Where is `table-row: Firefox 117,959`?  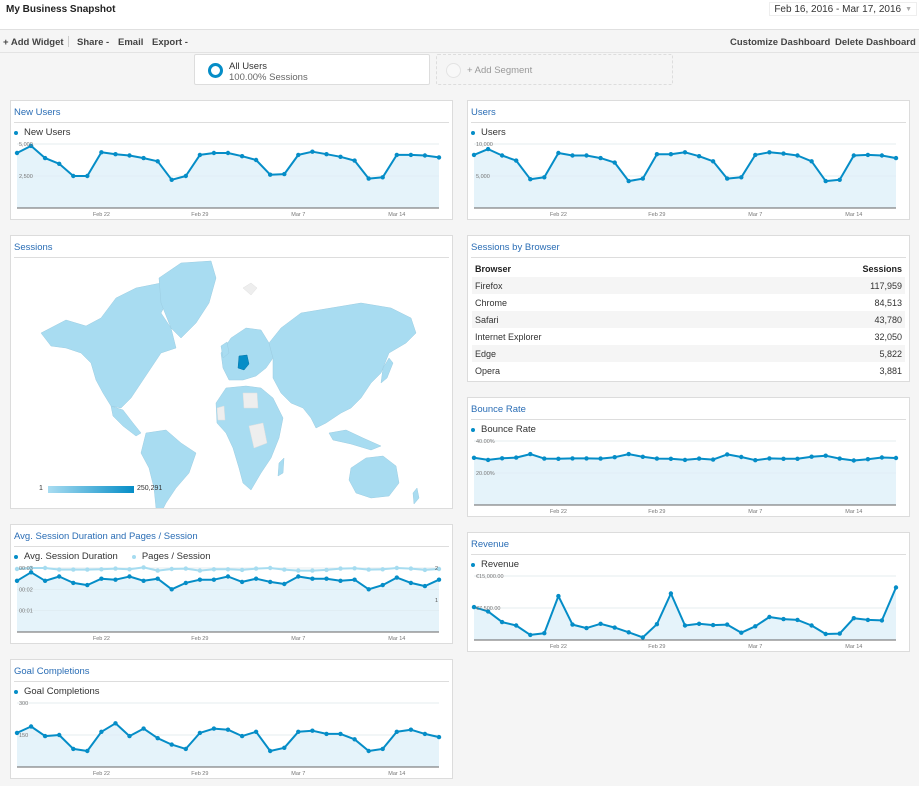 table-row: Firefox 117,959 is located at coordinates (688, 285).